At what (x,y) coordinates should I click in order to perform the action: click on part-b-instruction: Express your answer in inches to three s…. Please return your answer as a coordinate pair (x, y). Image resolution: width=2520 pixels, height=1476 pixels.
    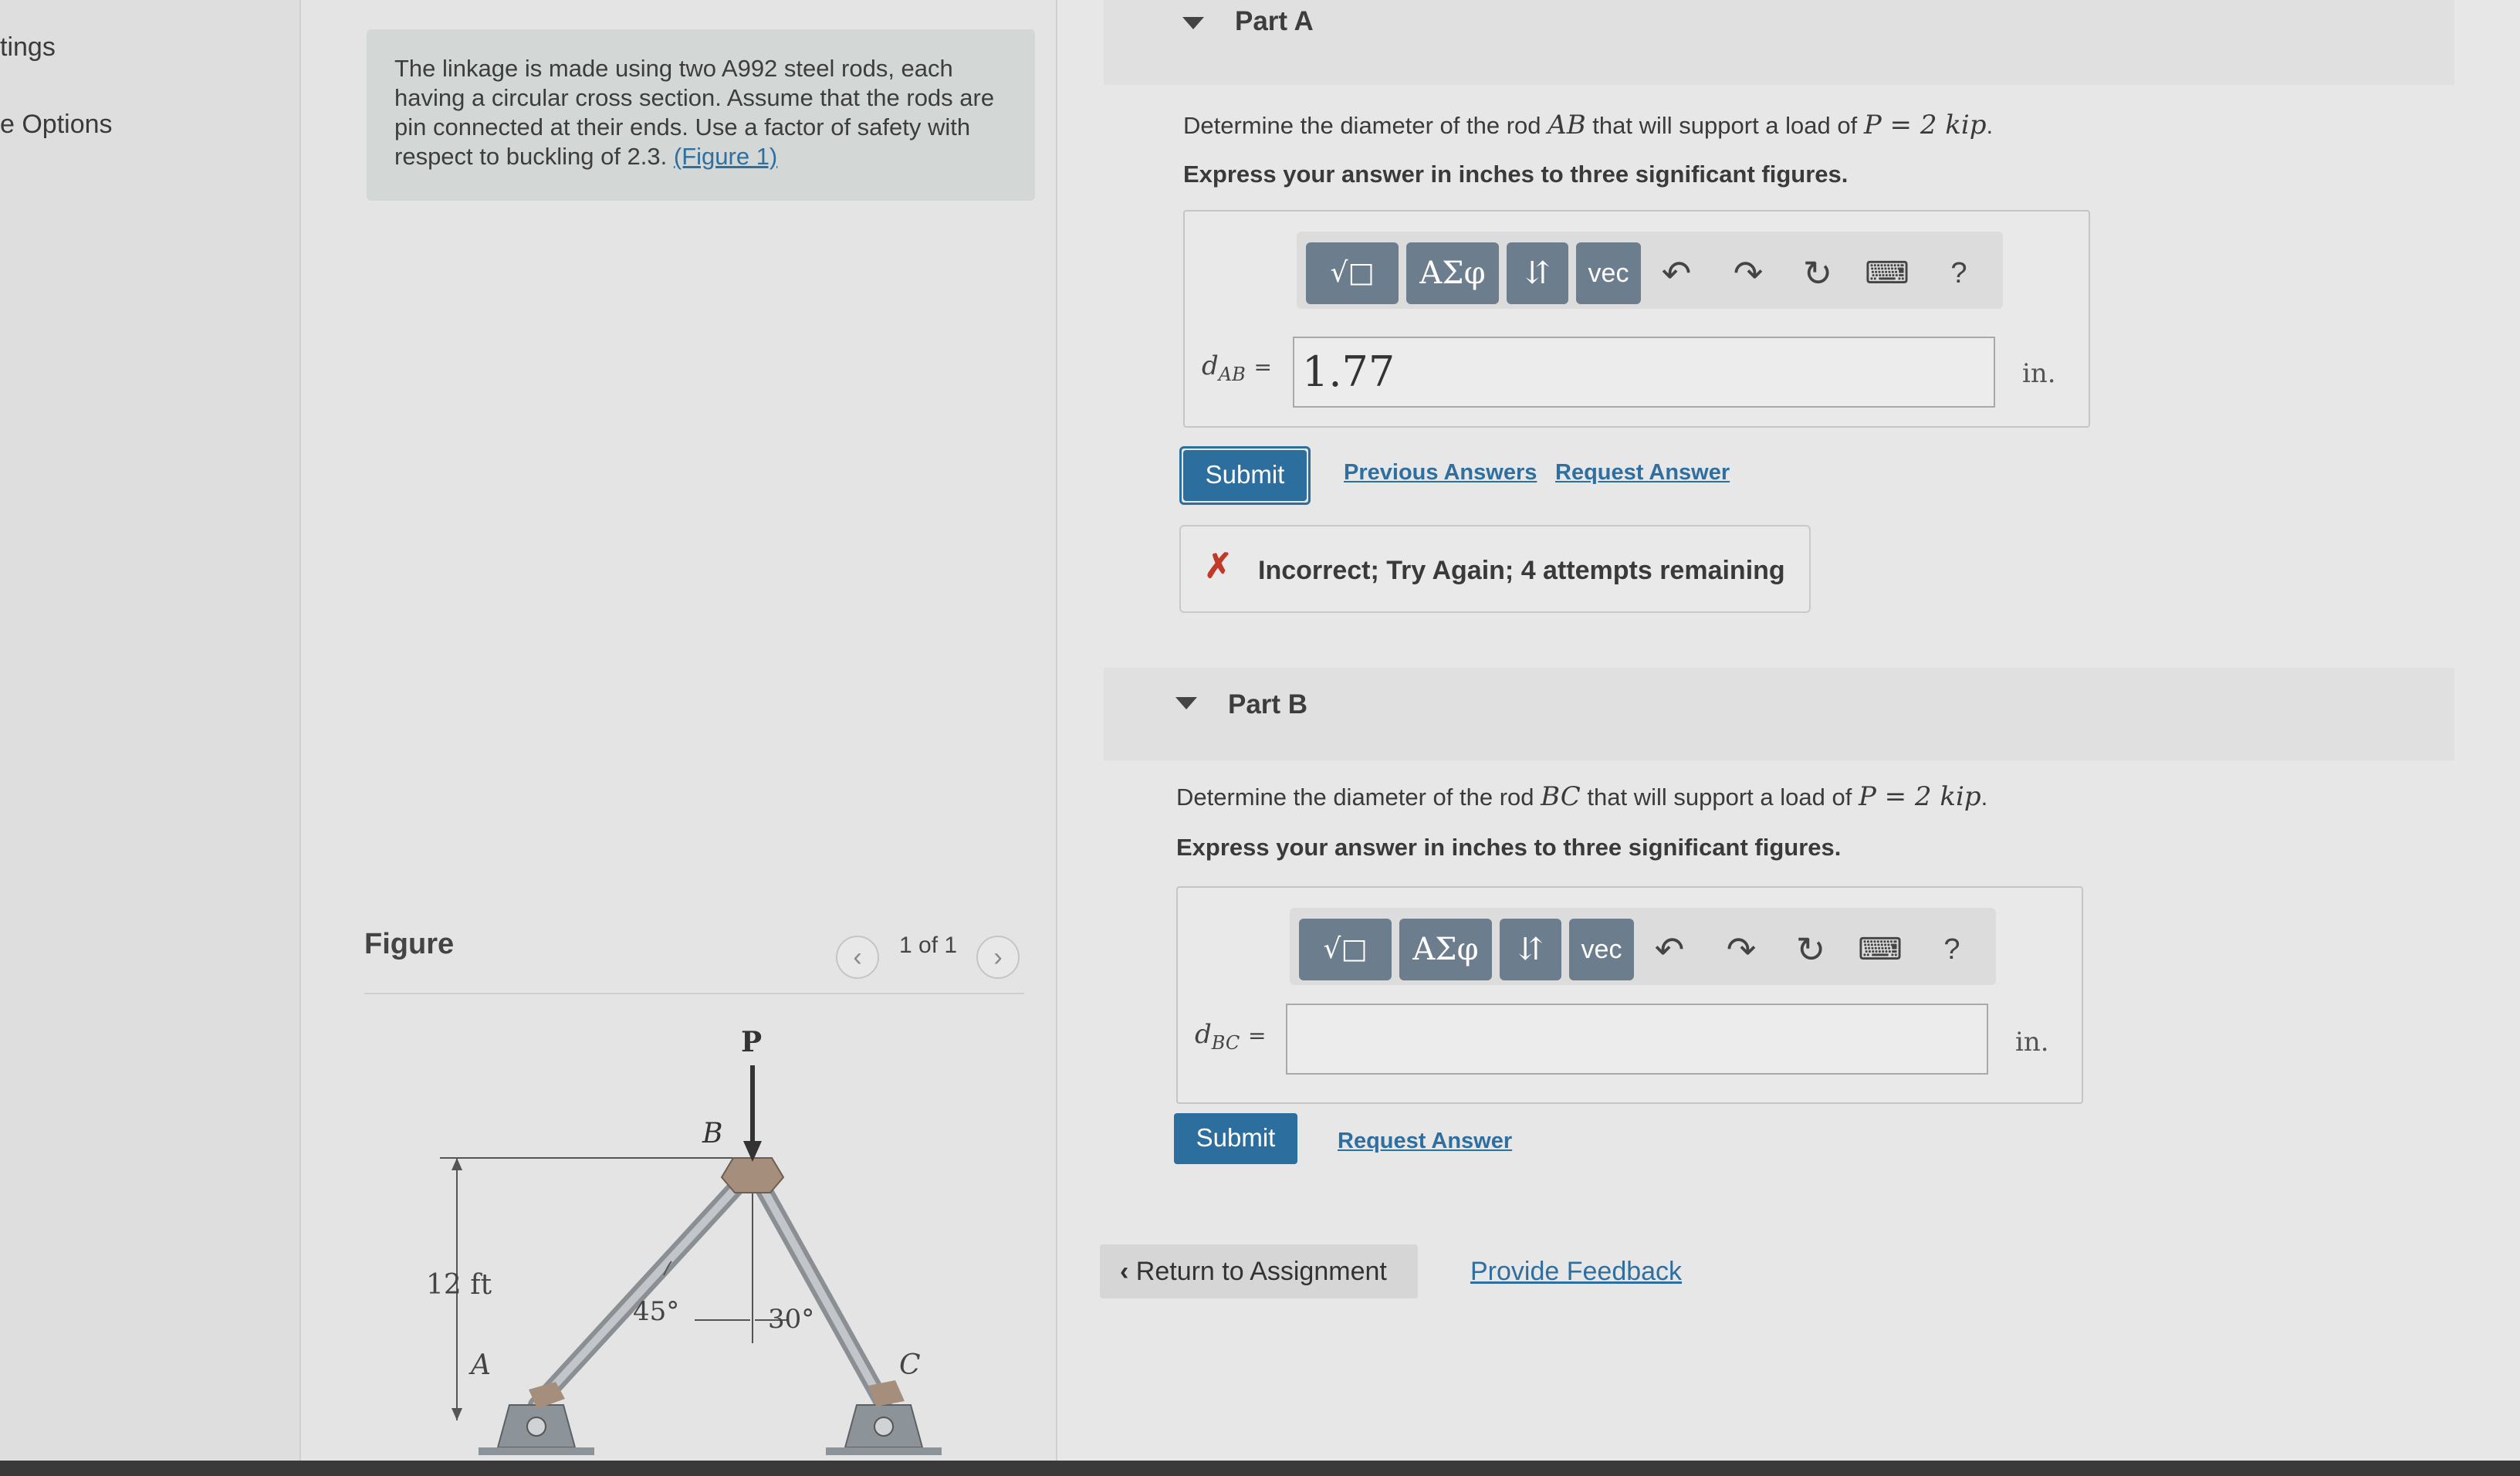
    Looking at the image, I should click on (1509, 847).